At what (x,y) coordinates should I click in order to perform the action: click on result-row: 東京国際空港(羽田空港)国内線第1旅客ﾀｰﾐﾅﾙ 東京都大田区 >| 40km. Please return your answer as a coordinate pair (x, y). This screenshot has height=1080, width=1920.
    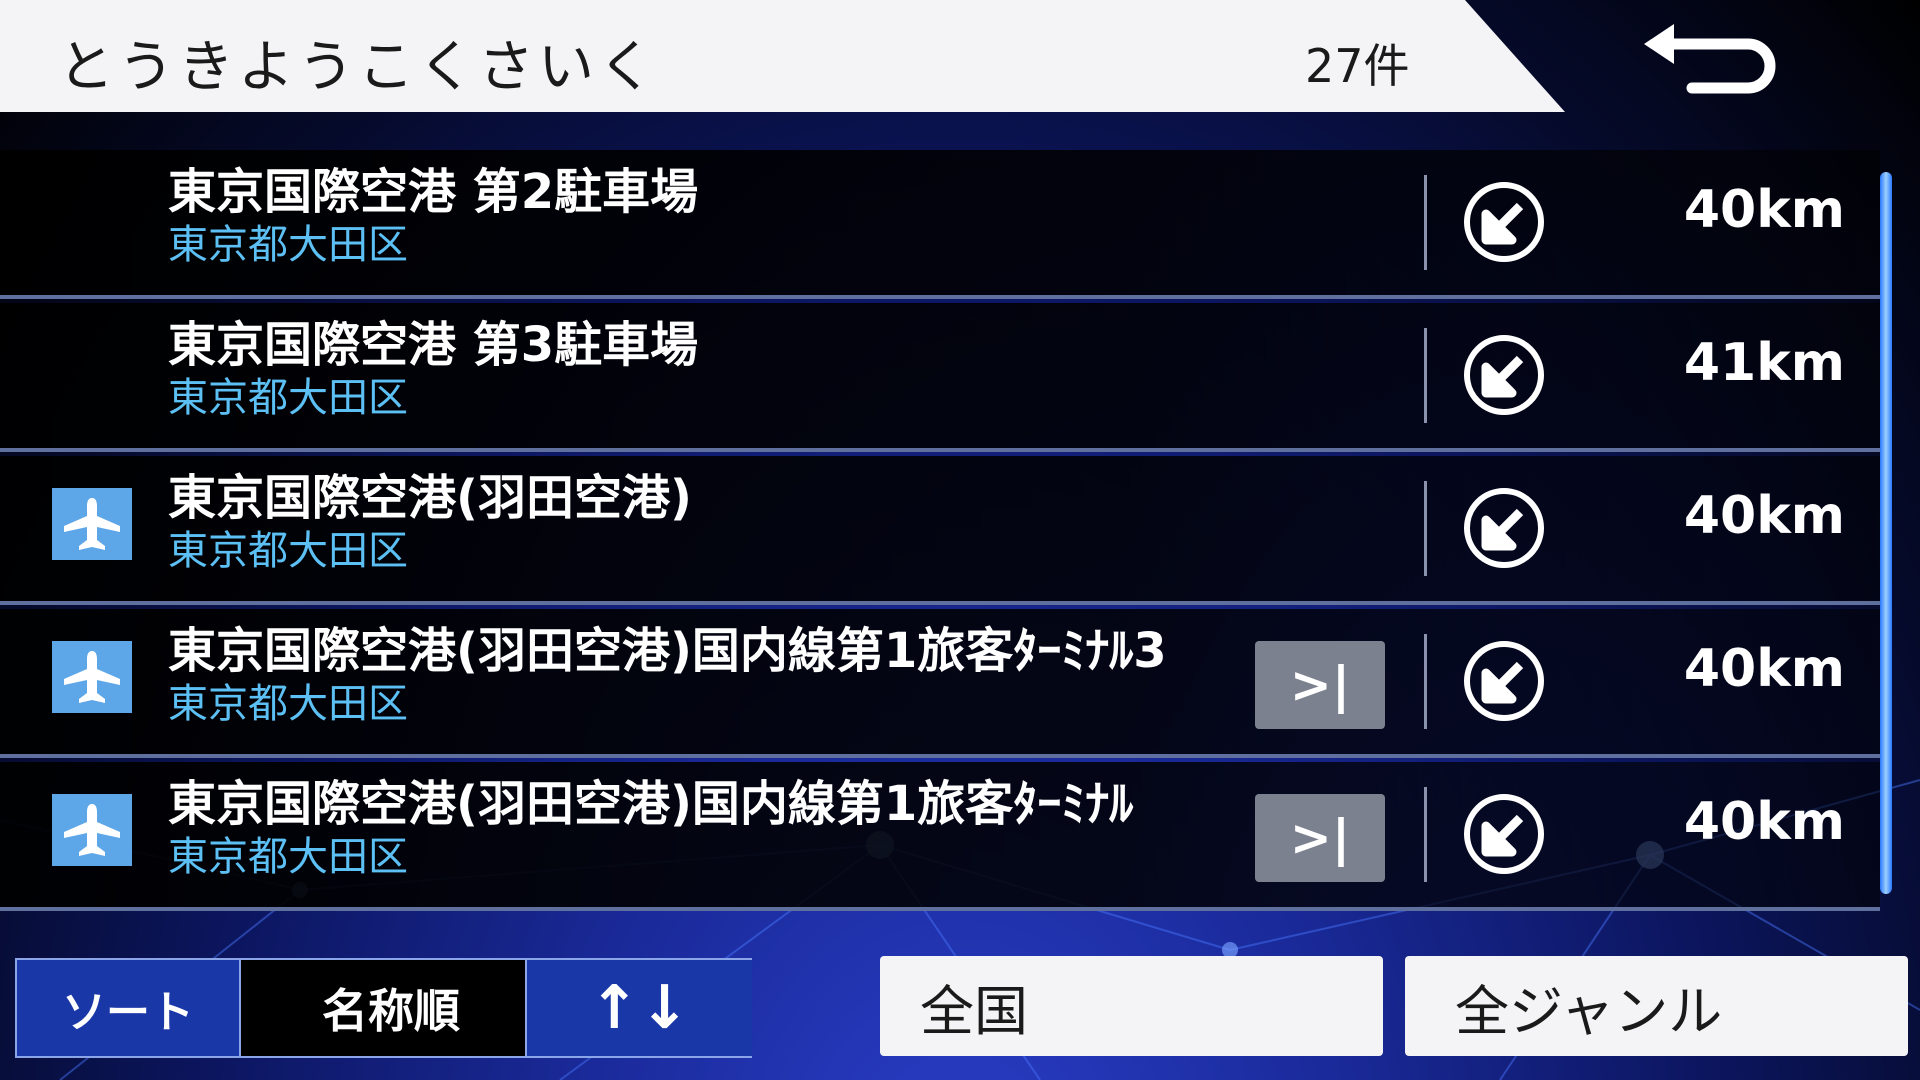
    Looking at the image, I should click on (940, 836).